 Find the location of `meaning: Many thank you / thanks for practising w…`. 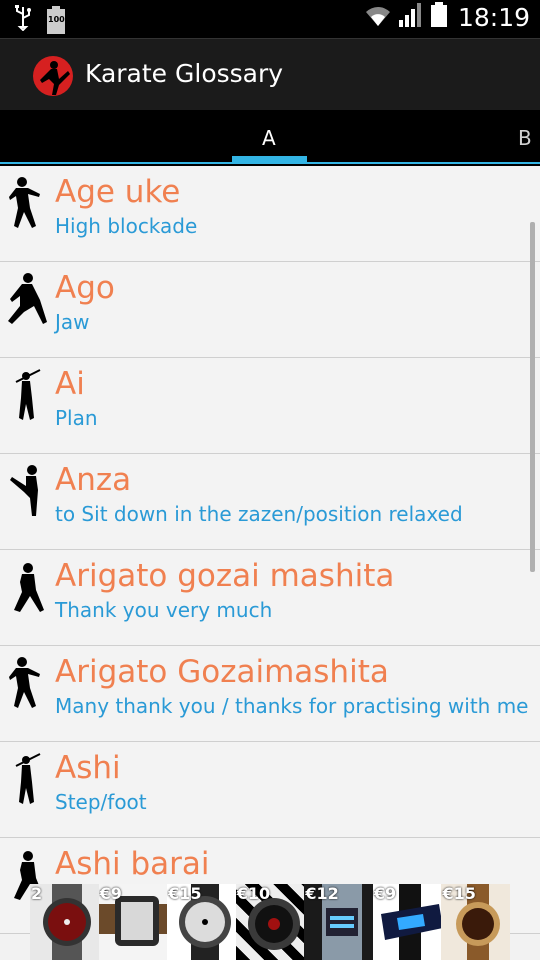

meaning: Many thank you / thanks for practising w… is located at coordinates (292, 706).